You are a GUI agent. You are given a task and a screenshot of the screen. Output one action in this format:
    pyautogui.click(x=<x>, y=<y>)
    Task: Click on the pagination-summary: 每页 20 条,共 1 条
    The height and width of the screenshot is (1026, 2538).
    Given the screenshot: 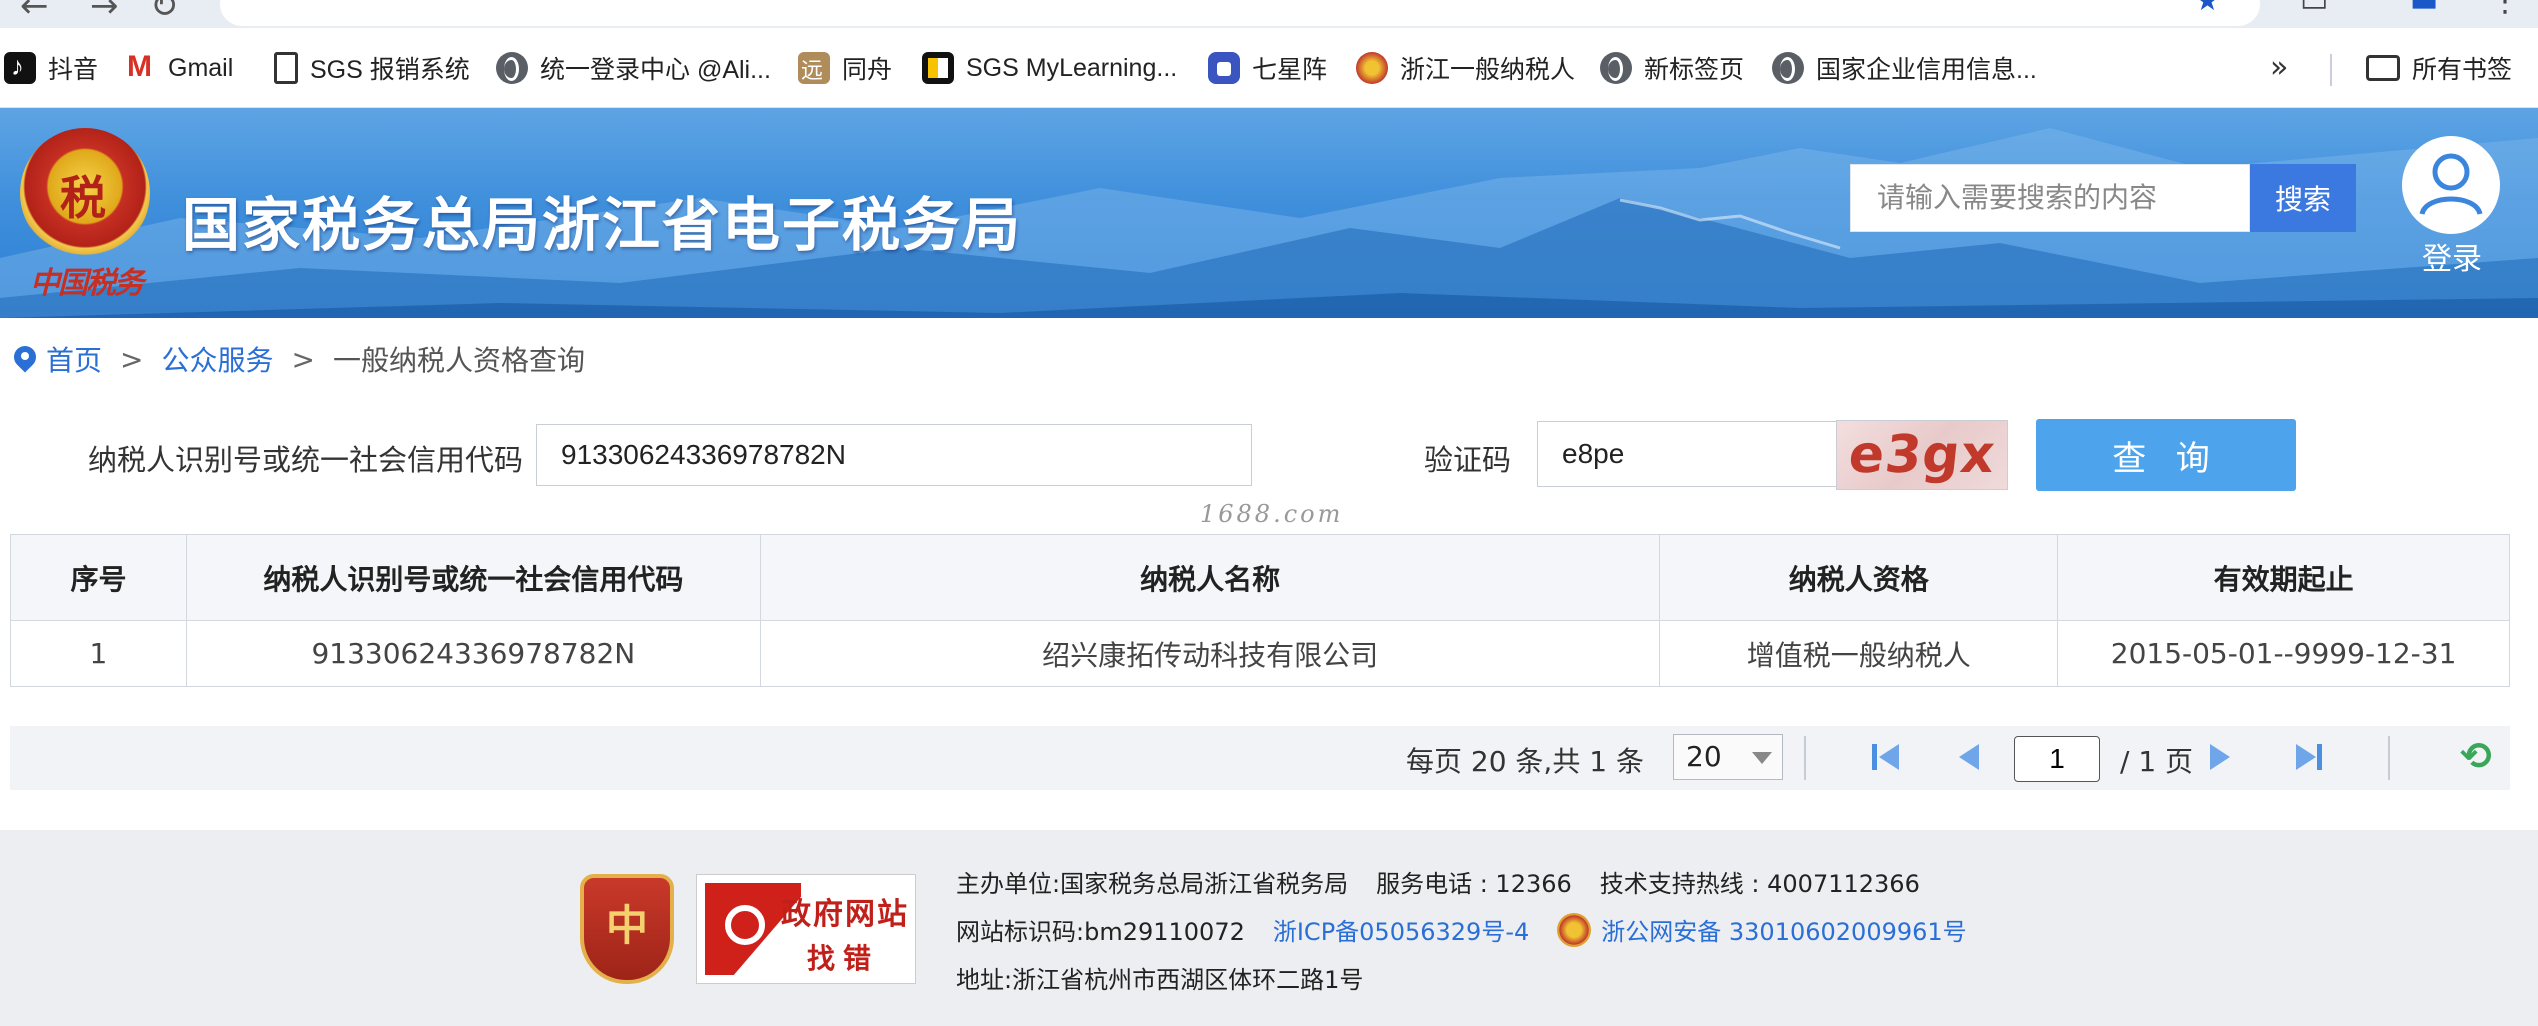 What is the action you would take?
    pyautogui.click(x=1525, y=761)
    